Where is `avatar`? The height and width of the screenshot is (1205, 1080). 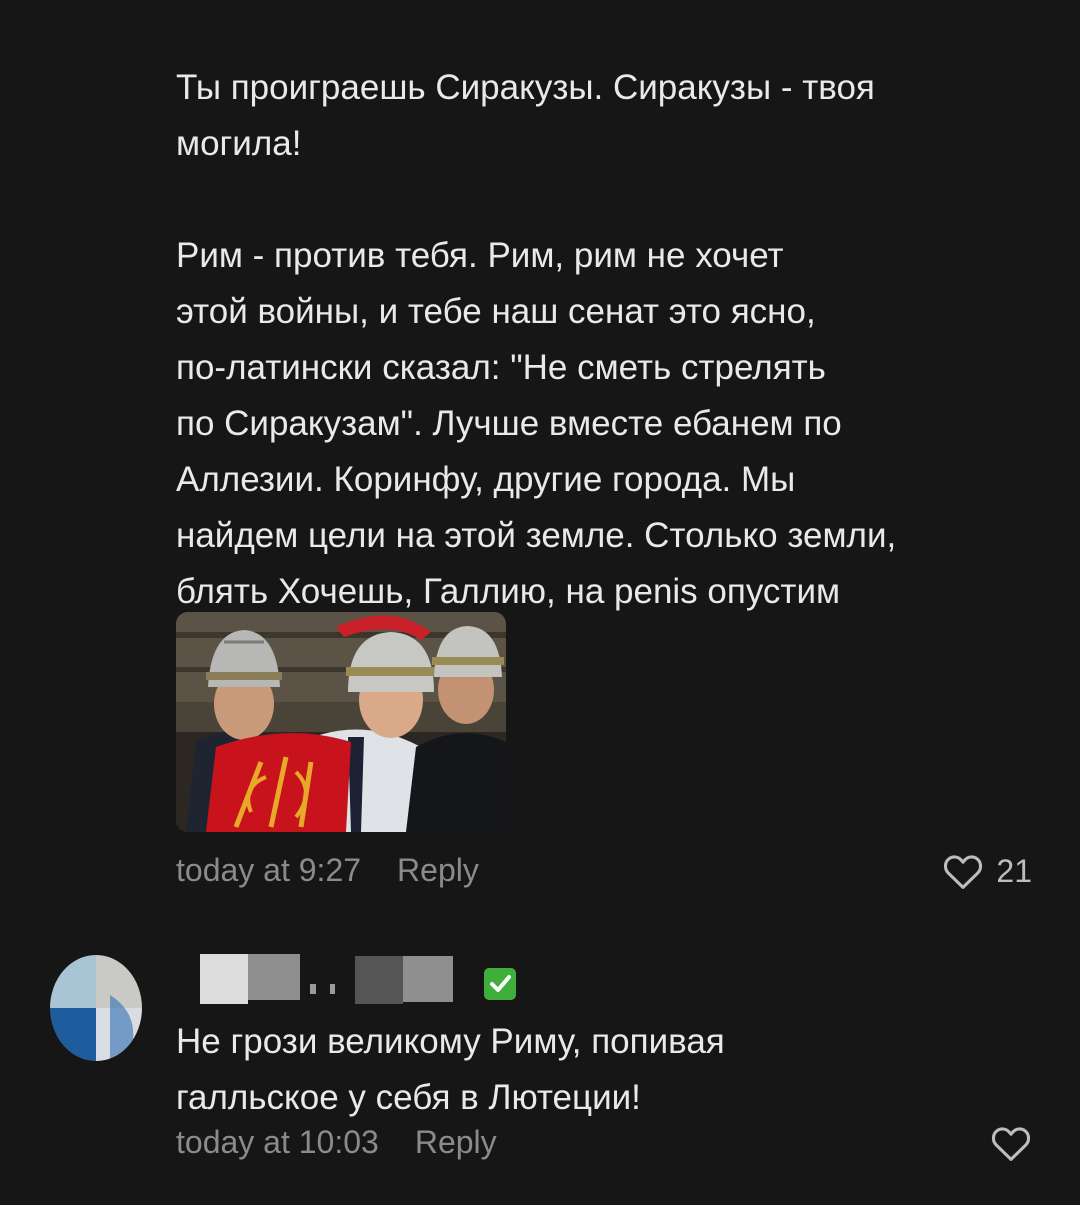
avatar is located at coordinates (96, 1008).